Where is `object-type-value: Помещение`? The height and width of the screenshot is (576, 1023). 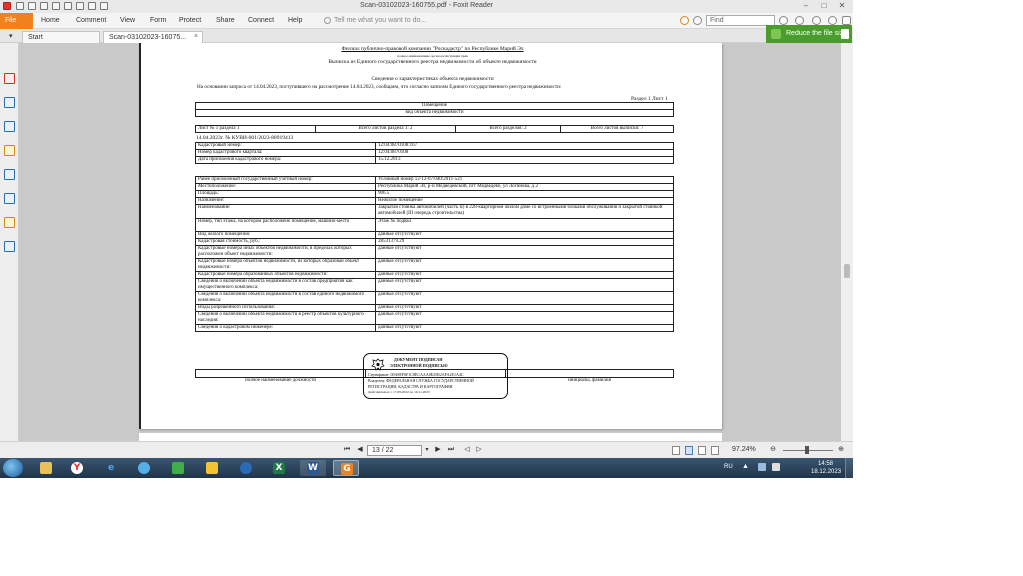
object-type-value: Помещение is located at coordinates (434, 106).